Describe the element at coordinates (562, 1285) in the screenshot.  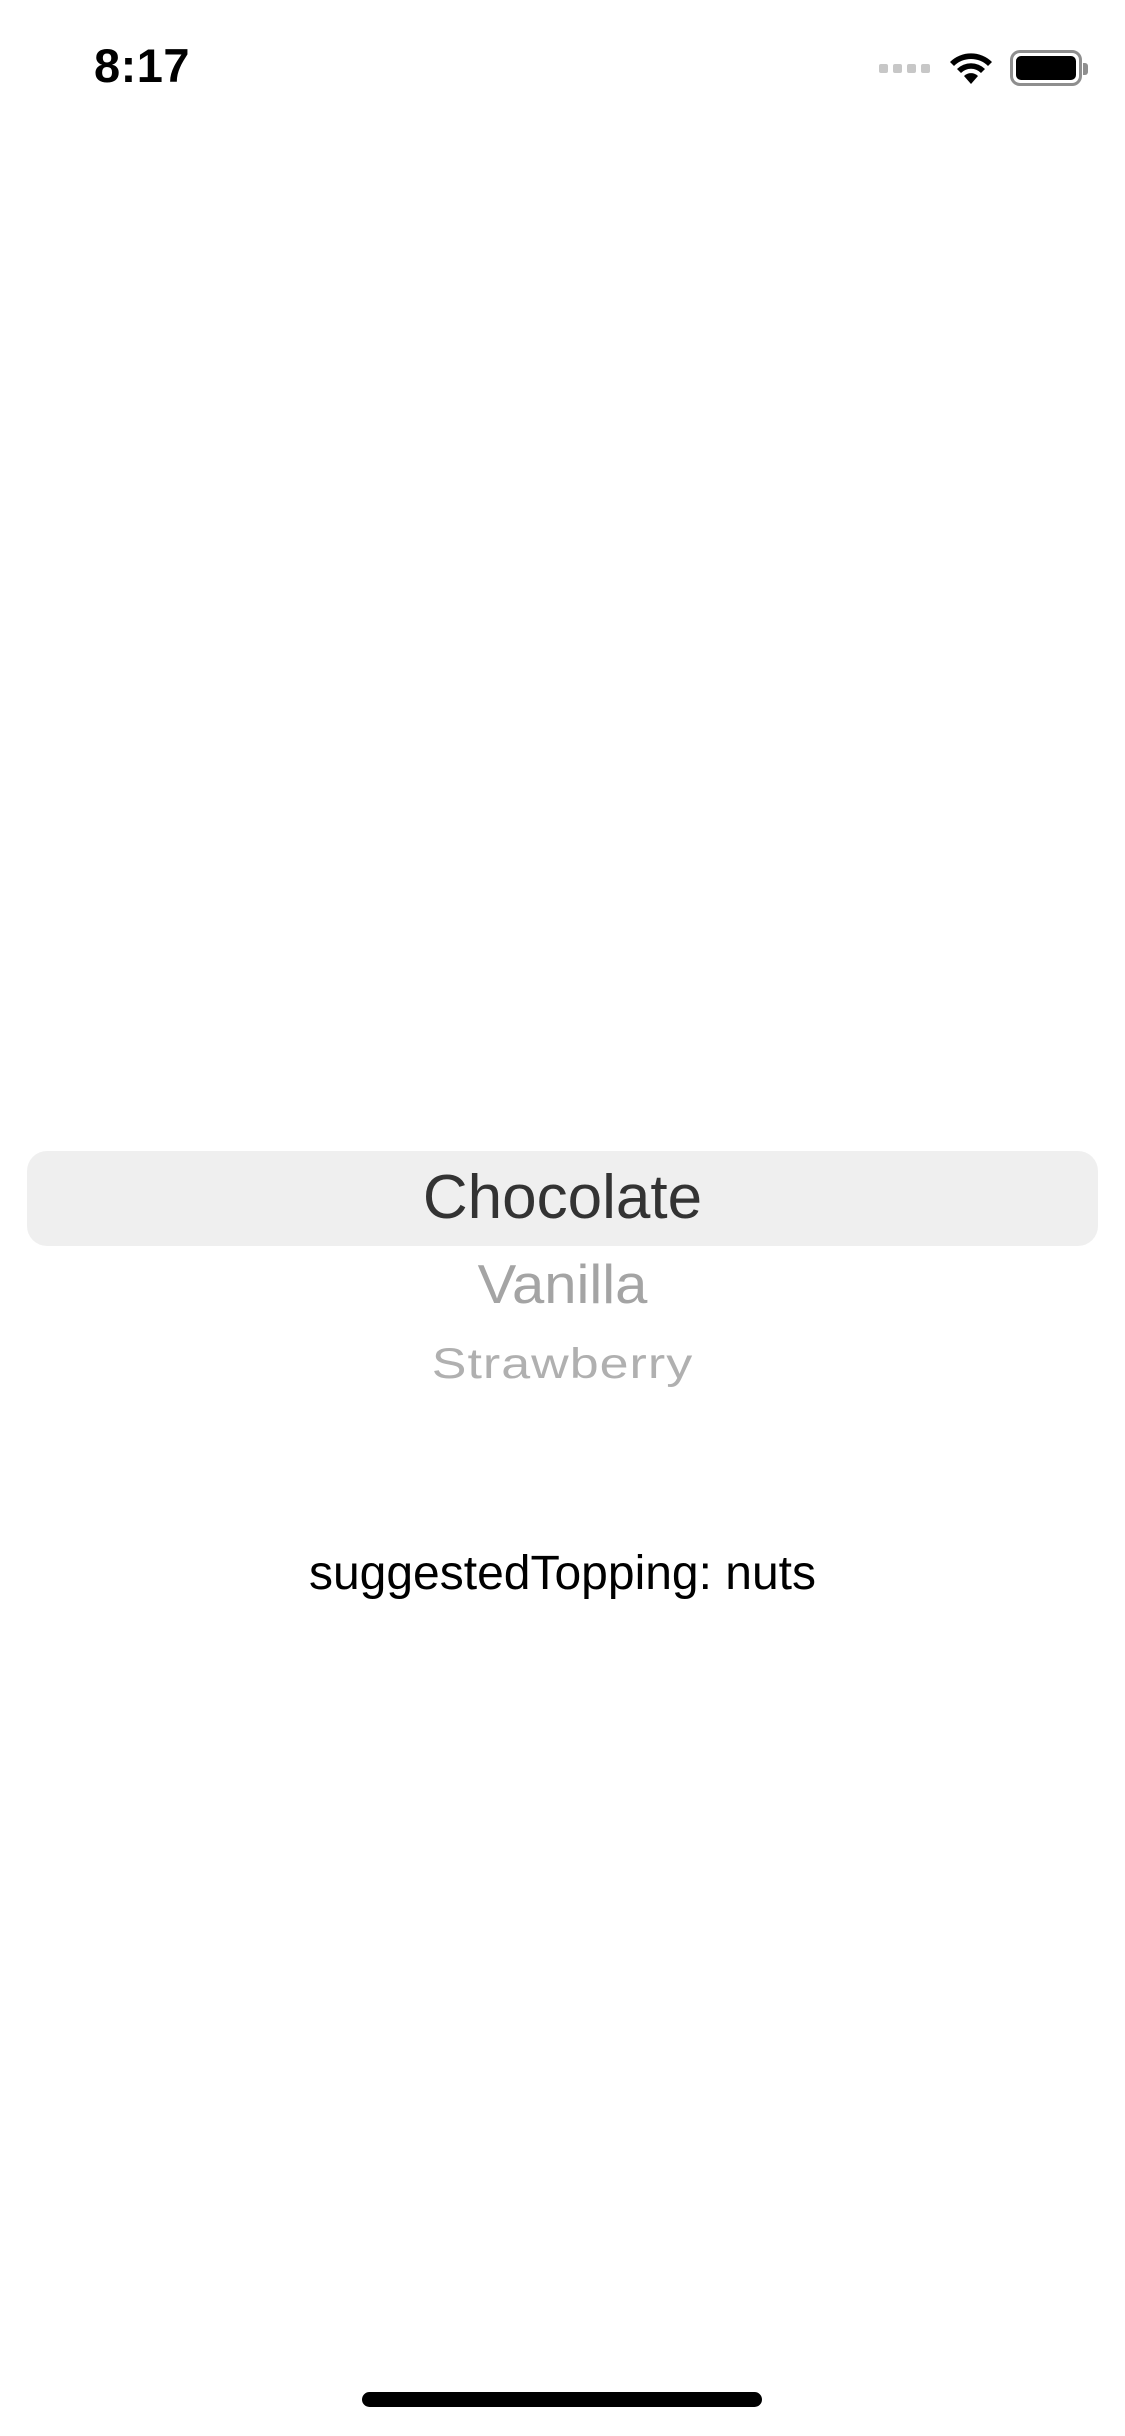
I see `picker-option-vanilla: Vanilla` at that location.